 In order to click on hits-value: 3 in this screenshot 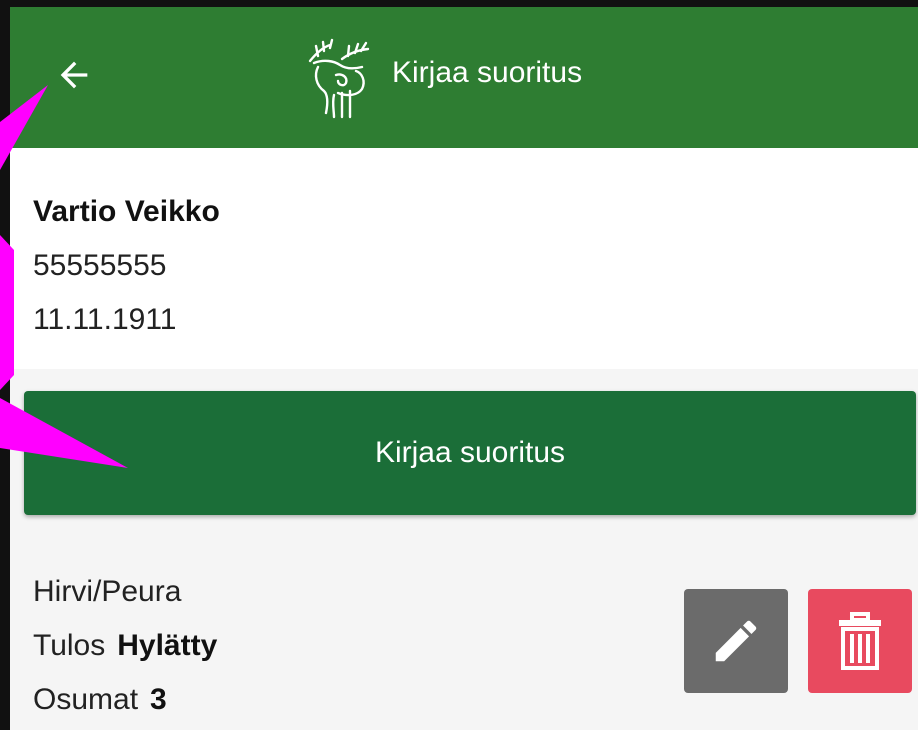, I will do `click(158, 699)`.